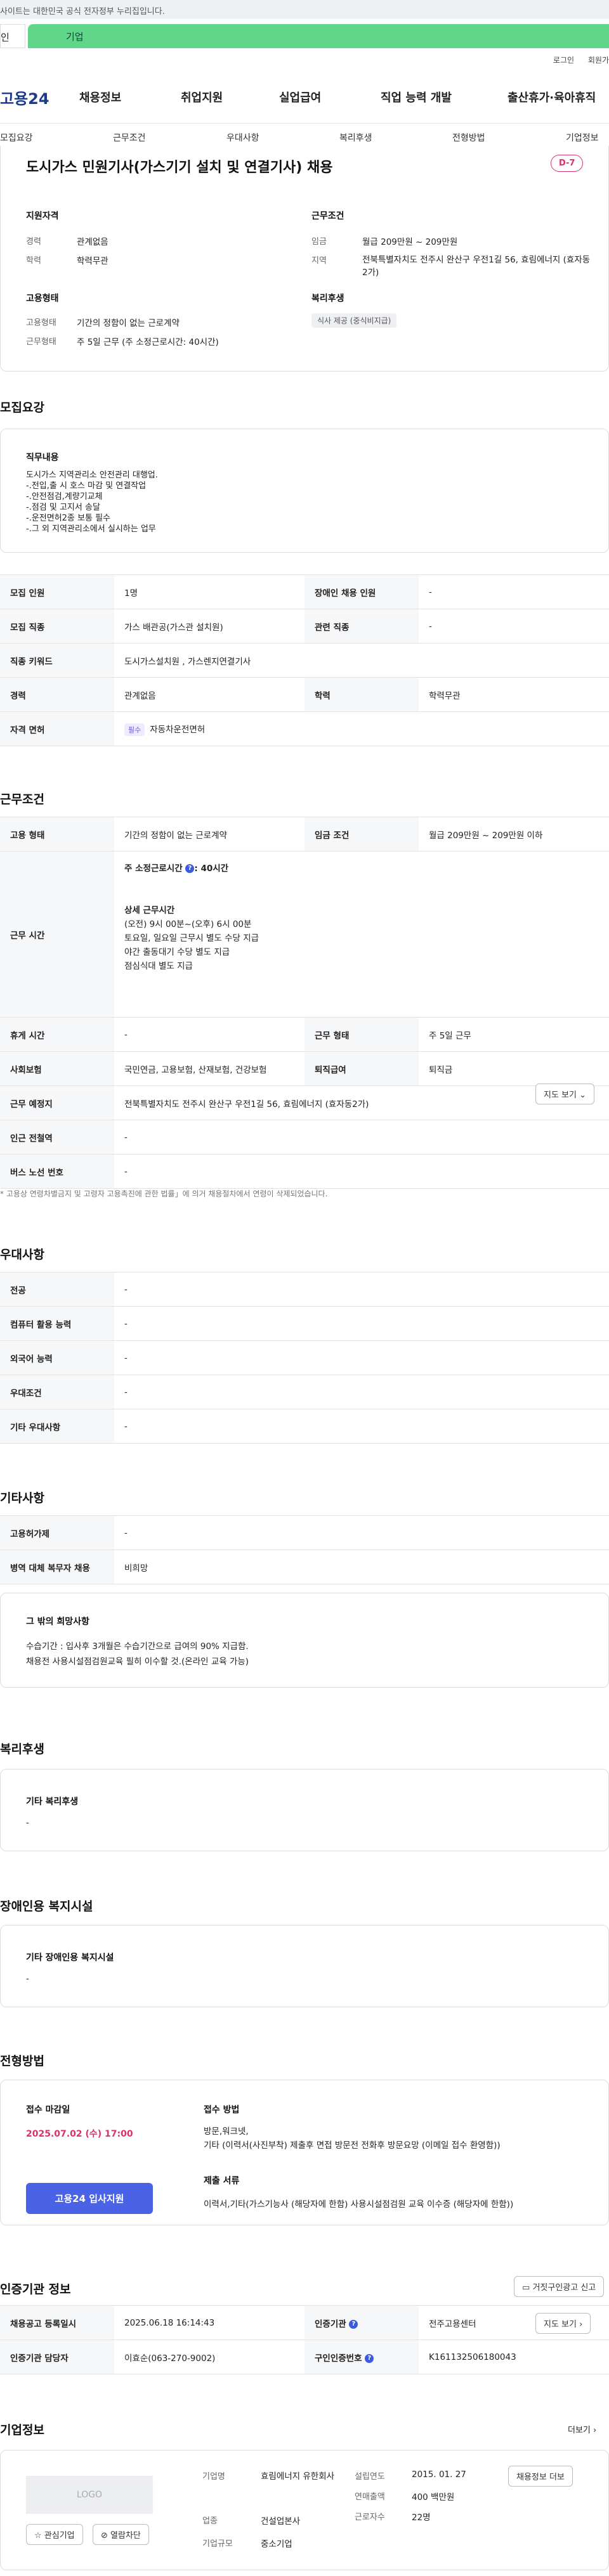 The width and height of the screenshot is (609, 2576). Describe the element at coordinates (13, 36) in the screenshot. I see `tab-personal: 인` at that location.